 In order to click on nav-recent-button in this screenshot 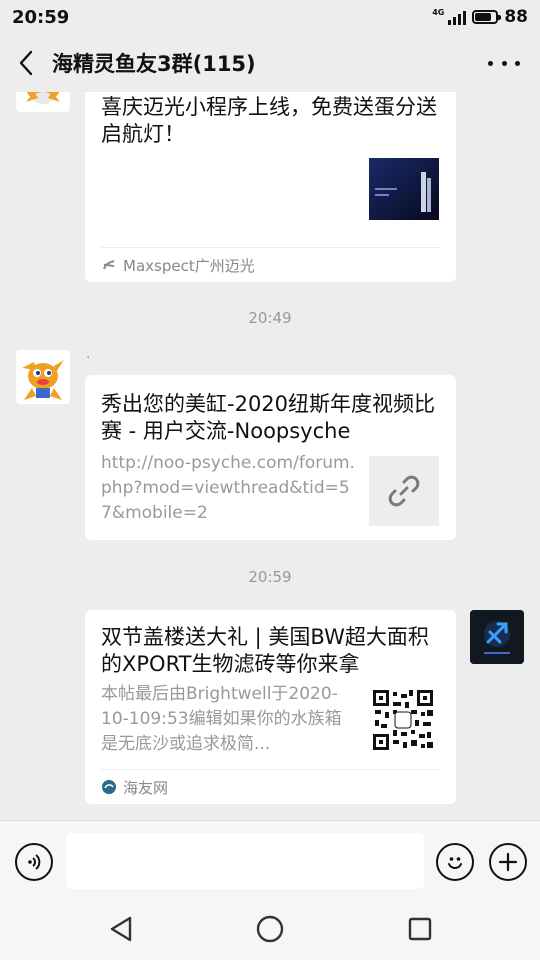, I will do `click(420, 929)`.